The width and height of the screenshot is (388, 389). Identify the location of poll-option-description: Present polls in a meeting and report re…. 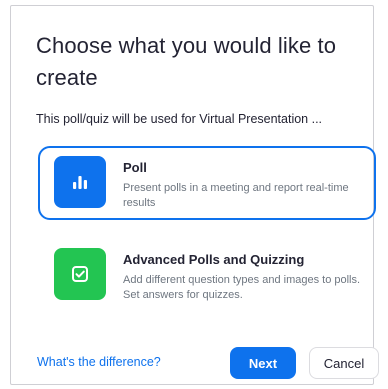
(236, 195).